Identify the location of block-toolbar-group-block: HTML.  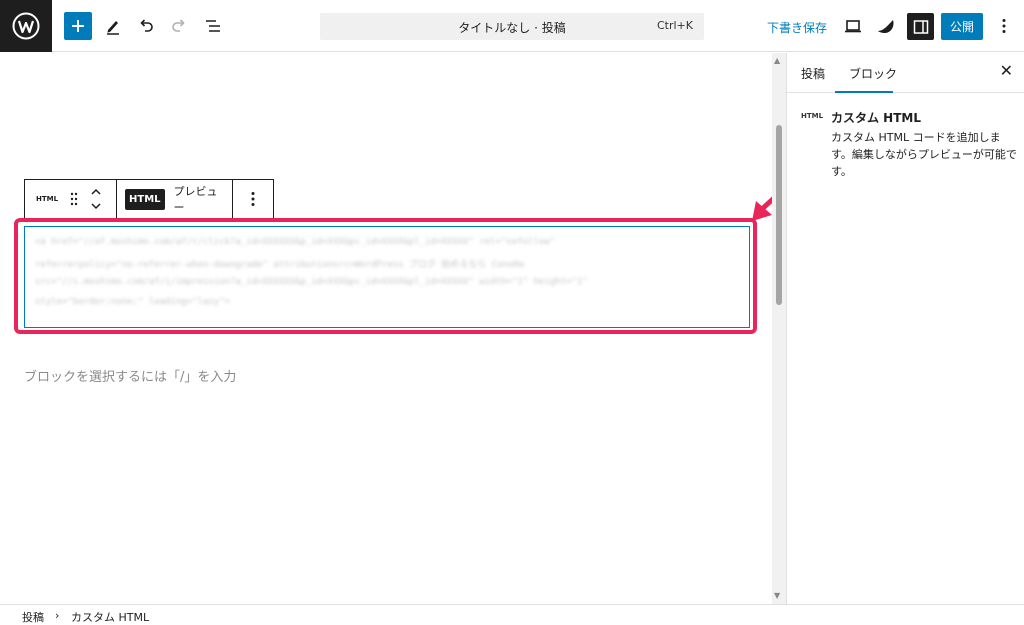
(71, 199).